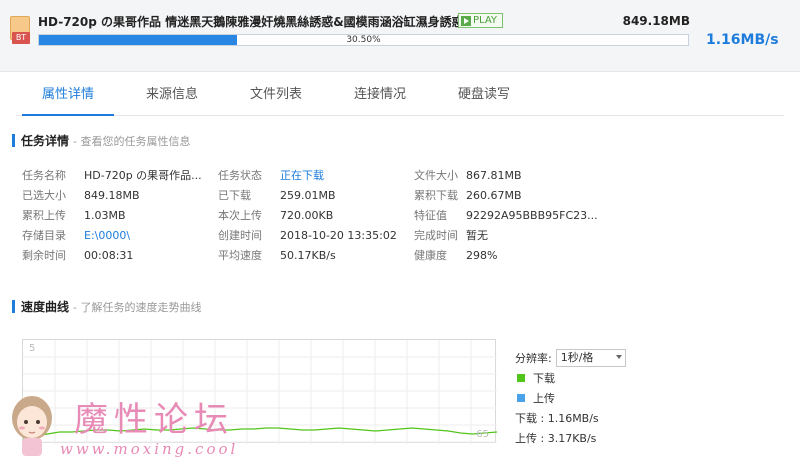  Describe the element at coordinates (154, 420) in the screenshot. I see `watermark-title: 魔性论坛` at that location.